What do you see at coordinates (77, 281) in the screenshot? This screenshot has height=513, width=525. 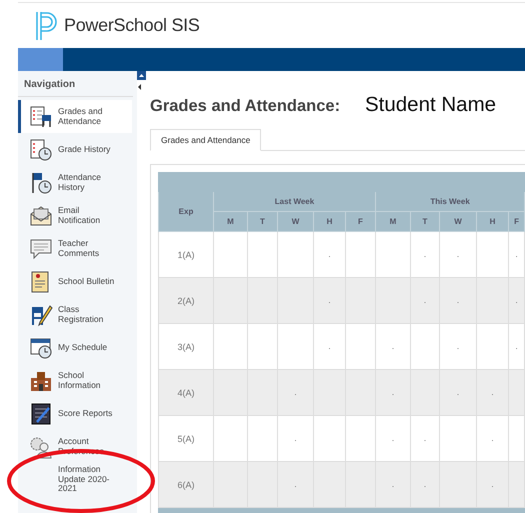 I see `sidebar-item: School Bulletin` at bounding box center [77, 281].